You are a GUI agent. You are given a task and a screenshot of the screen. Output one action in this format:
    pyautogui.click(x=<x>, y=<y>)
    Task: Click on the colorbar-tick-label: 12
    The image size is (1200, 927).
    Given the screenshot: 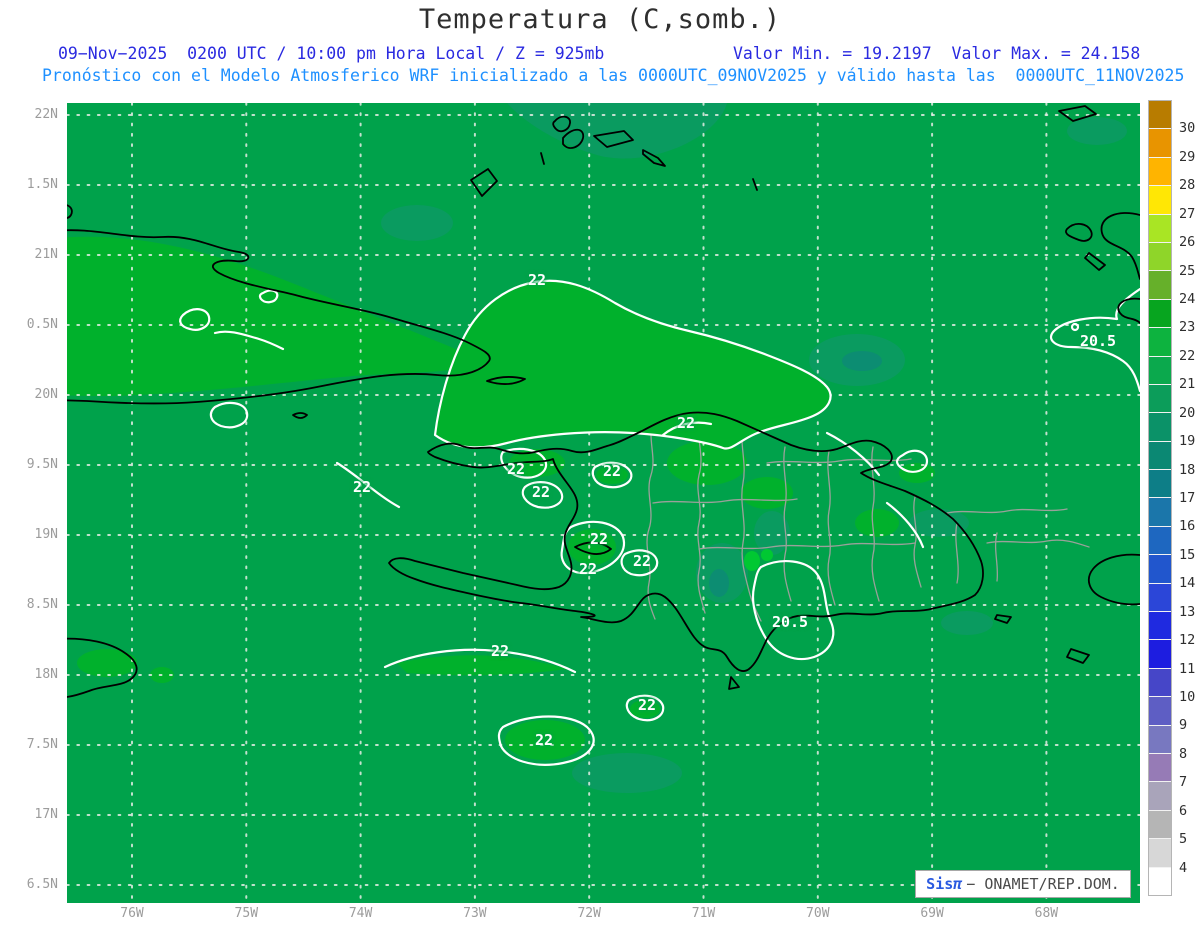 What is the action you would take?
    pyautogui.click(x=1187, y=640)
    